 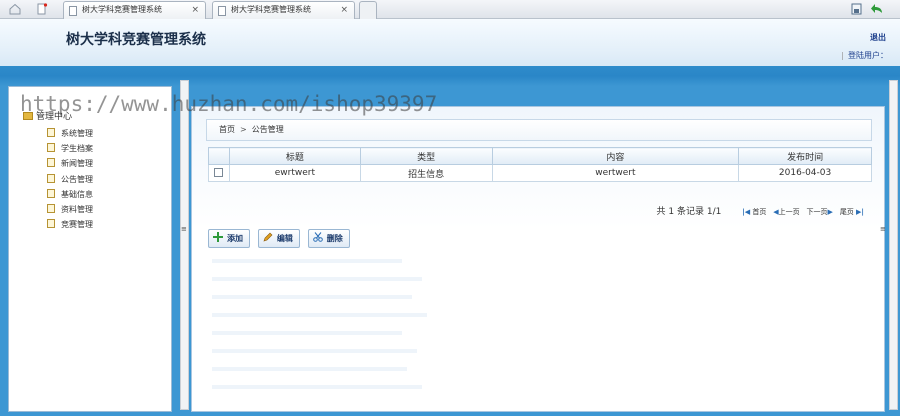 I want to click on sidebar-menu: 系统管理 学生档案 新闻管理 公告管理 基础信息 资料管理 竞赛管理, so click(x=70, y=179).